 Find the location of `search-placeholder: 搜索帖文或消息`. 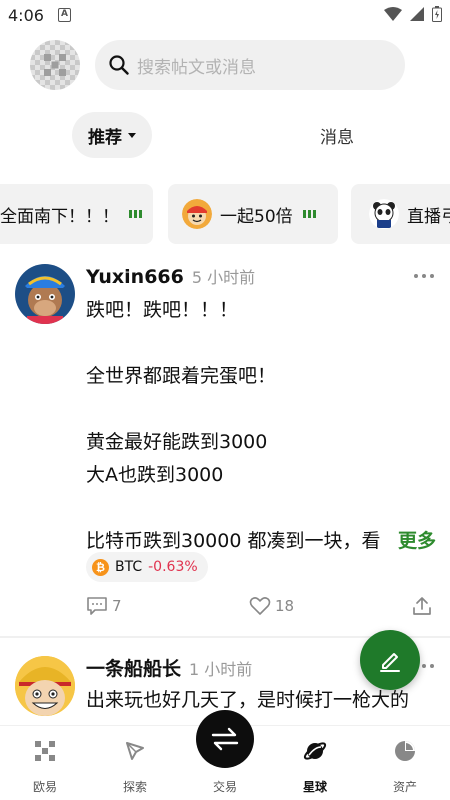

search-placeholder: 搜索帖文或消息 is located at coordinates (196, 67).